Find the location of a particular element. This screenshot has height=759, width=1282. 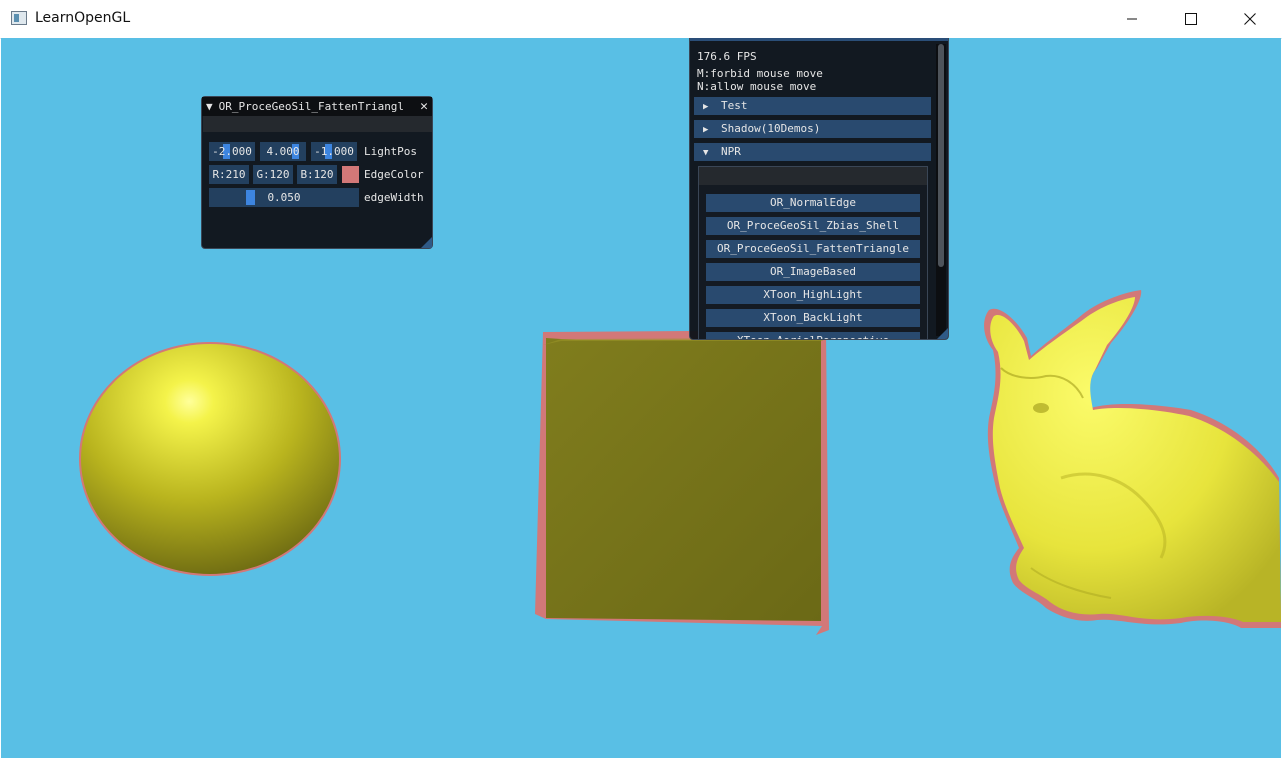

lightpos-y-drag: 4.000 is located at coordinates (283, 151).